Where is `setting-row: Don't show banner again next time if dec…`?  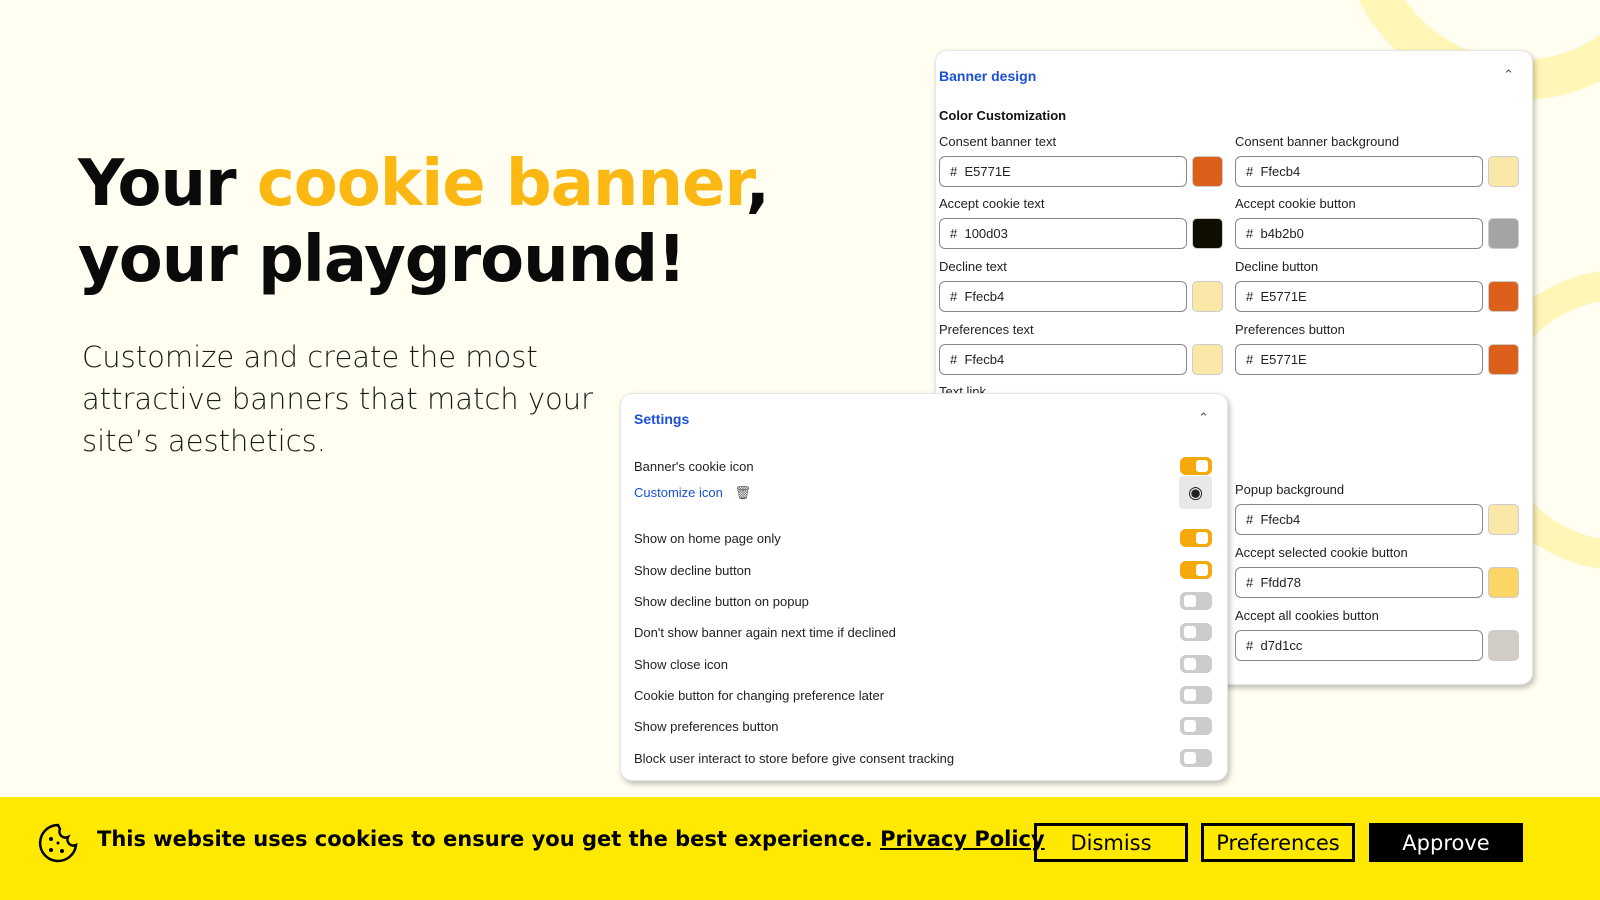 setting-row: Don't show banner again next time if dec… is located at coordinates (923, 632).